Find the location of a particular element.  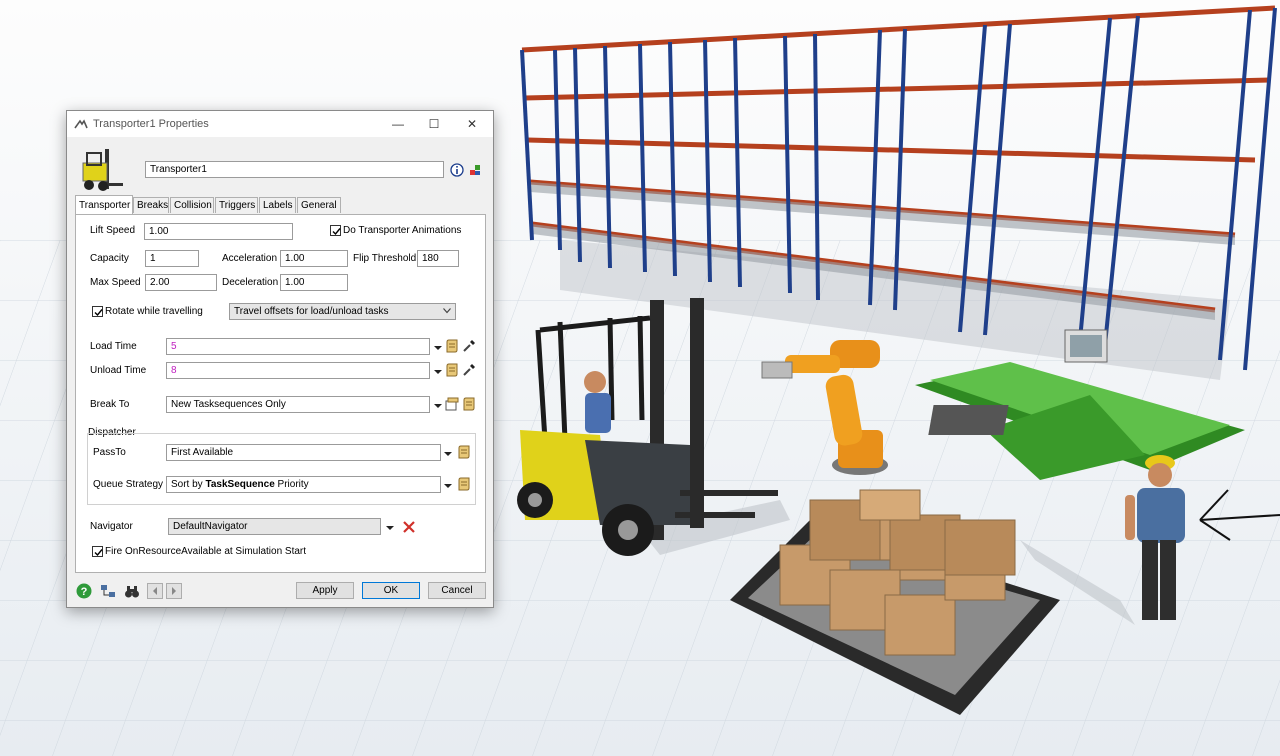

queue-strategy-bold: TaskSequence is located at coordinates (240, 484).